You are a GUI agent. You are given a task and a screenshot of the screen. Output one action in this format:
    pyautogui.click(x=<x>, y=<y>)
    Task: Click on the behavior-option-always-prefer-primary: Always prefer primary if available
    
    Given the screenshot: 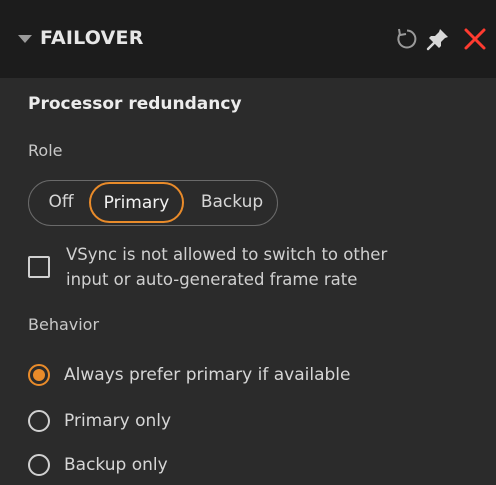 What is the action you would take?
    pyautogui.click(x=248, y=374)
    